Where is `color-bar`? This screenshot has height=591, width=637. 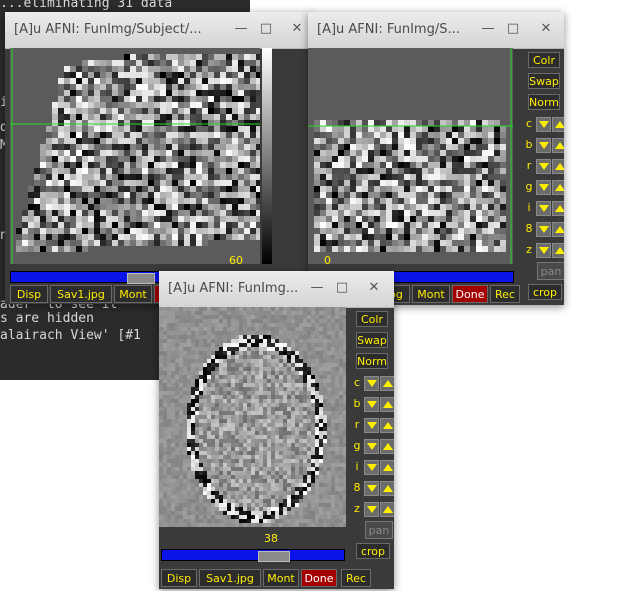
color-bar is located at coordinates (267, 156).